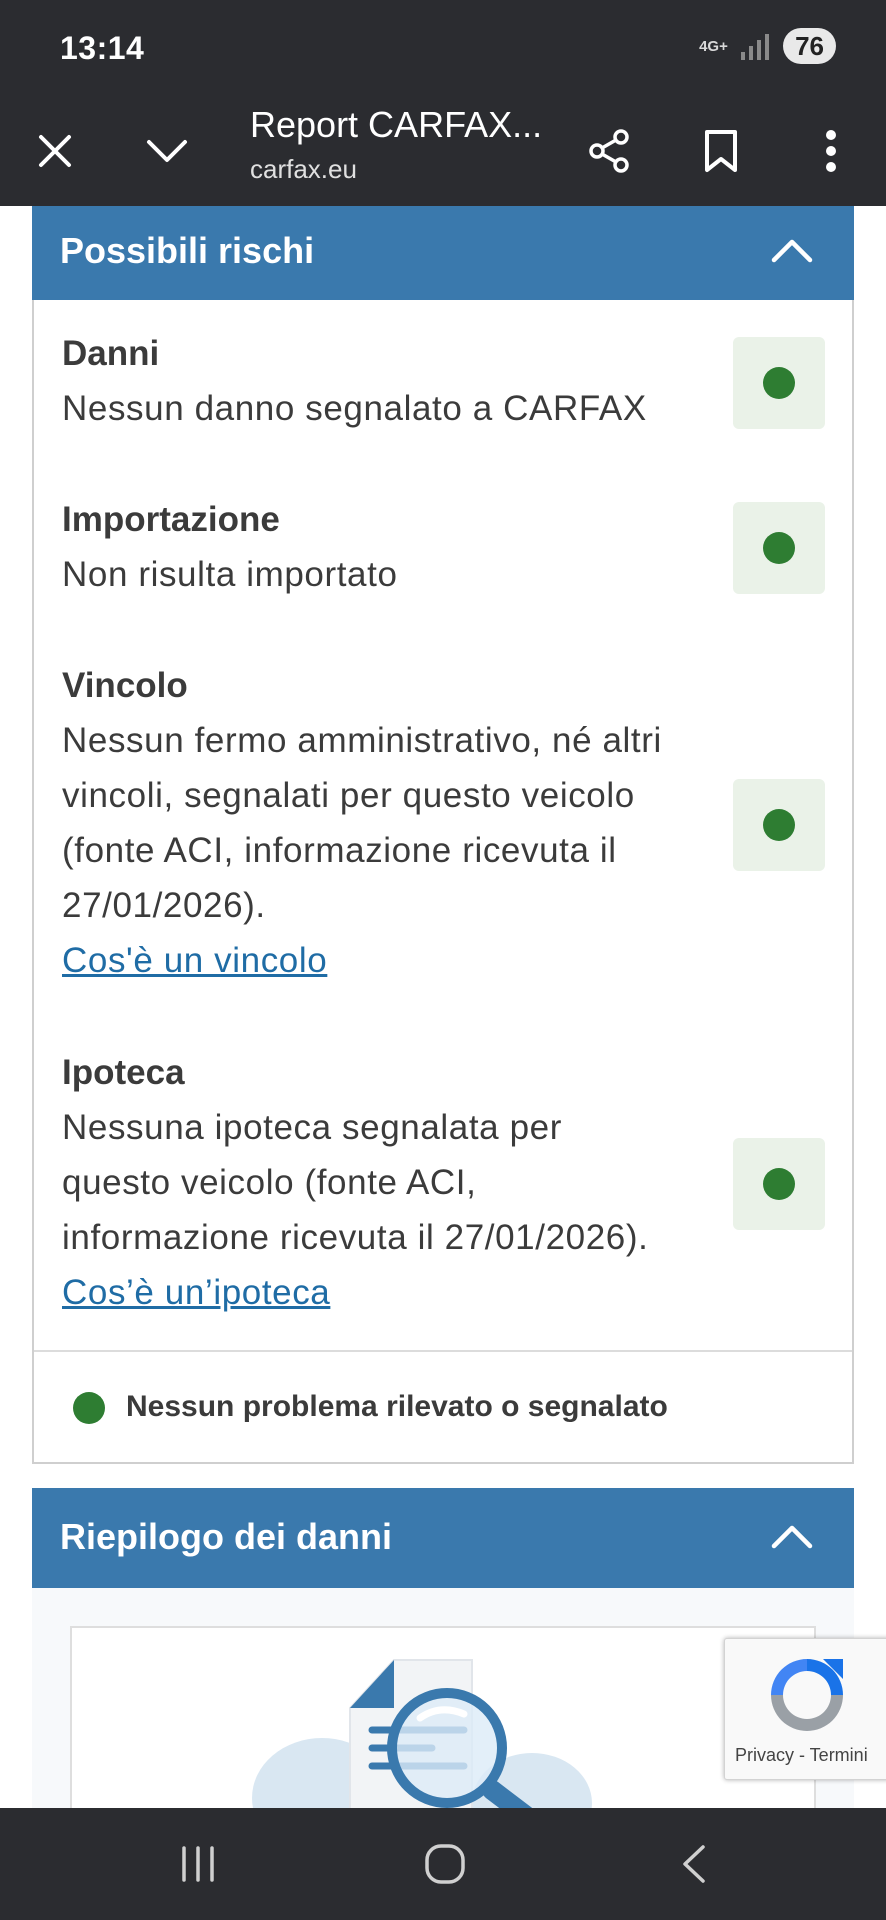 Image resolution: width=886 pixels, height=1920 pixels. Describe the element at coordinates (123, 1072) in the screenshot. I see `risk-title-ipoteca: Ipoteca` at that location.